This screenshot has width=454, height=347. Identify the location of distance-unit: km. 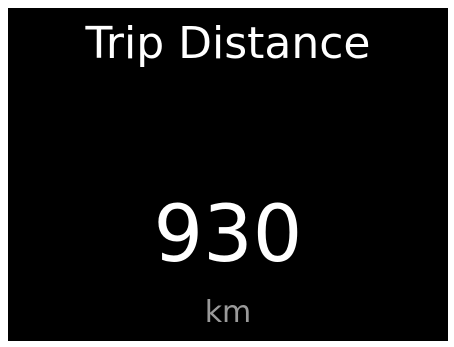
(228, 312).